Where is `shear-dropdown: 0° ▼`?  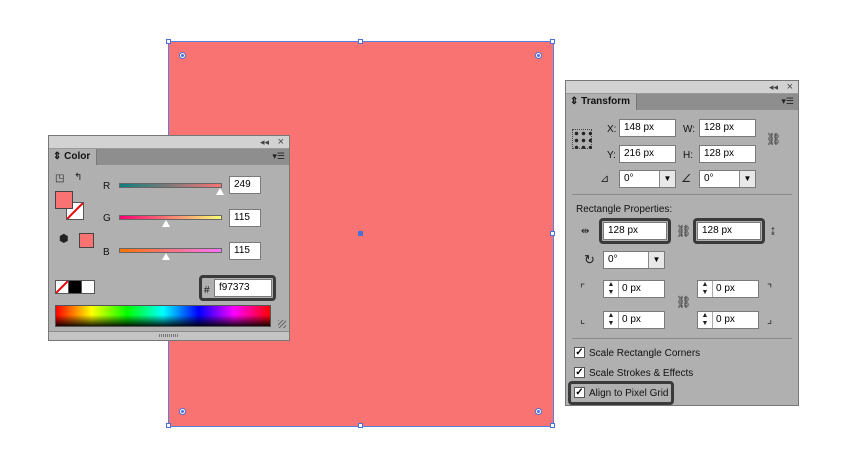
shear-dropdown: 0° ▼ is located at coordinates (727, 179).